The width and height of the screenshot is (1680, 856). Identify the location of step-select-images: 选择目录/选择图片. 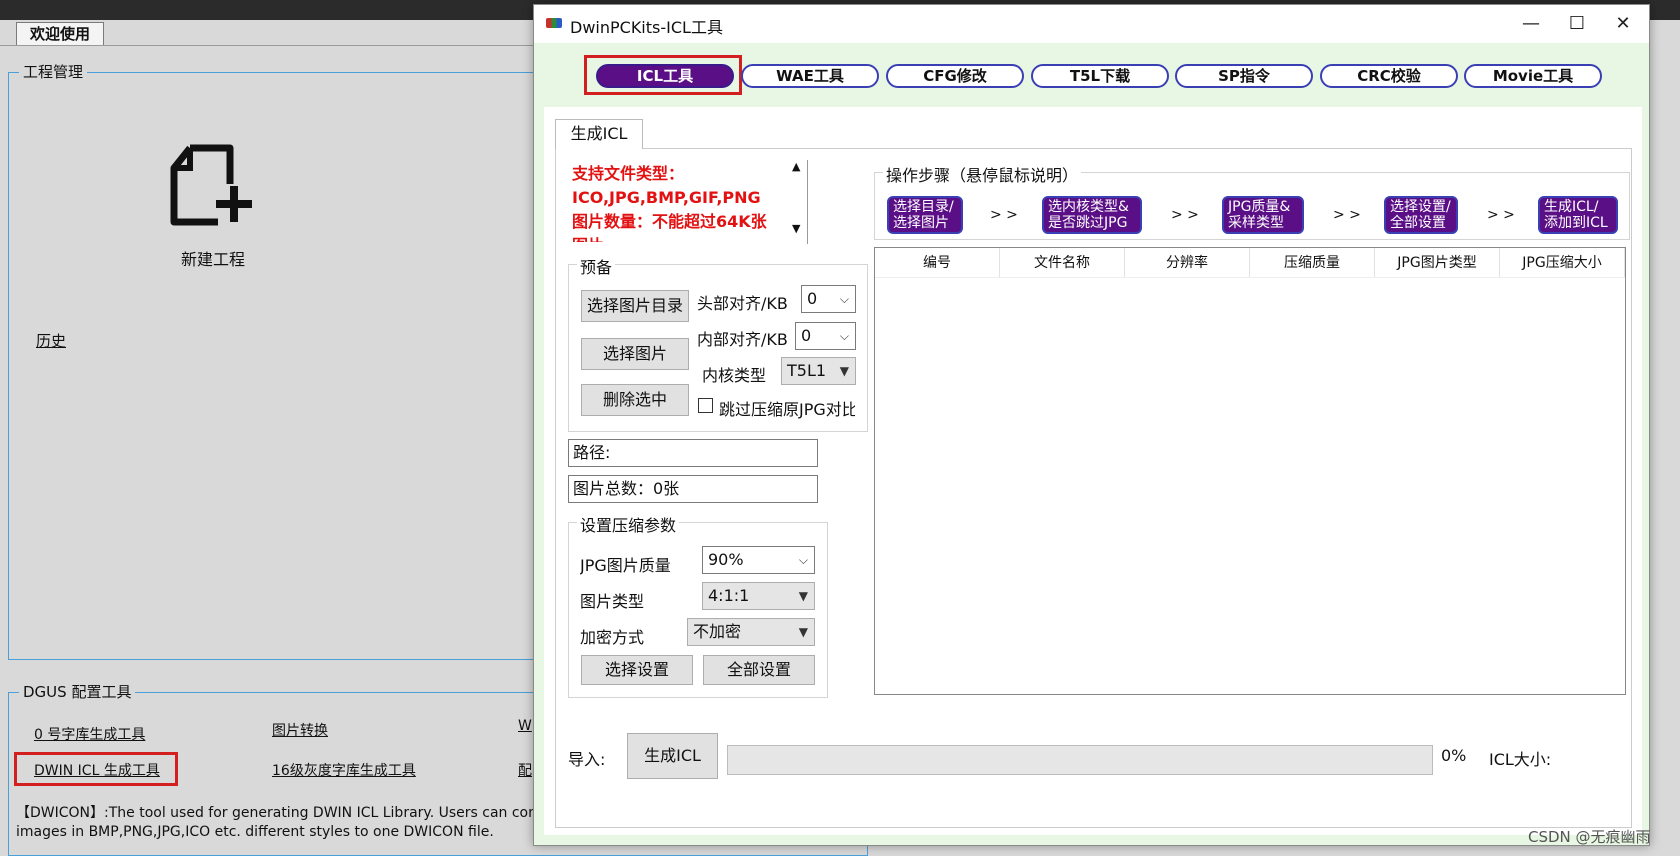
(925, 215).